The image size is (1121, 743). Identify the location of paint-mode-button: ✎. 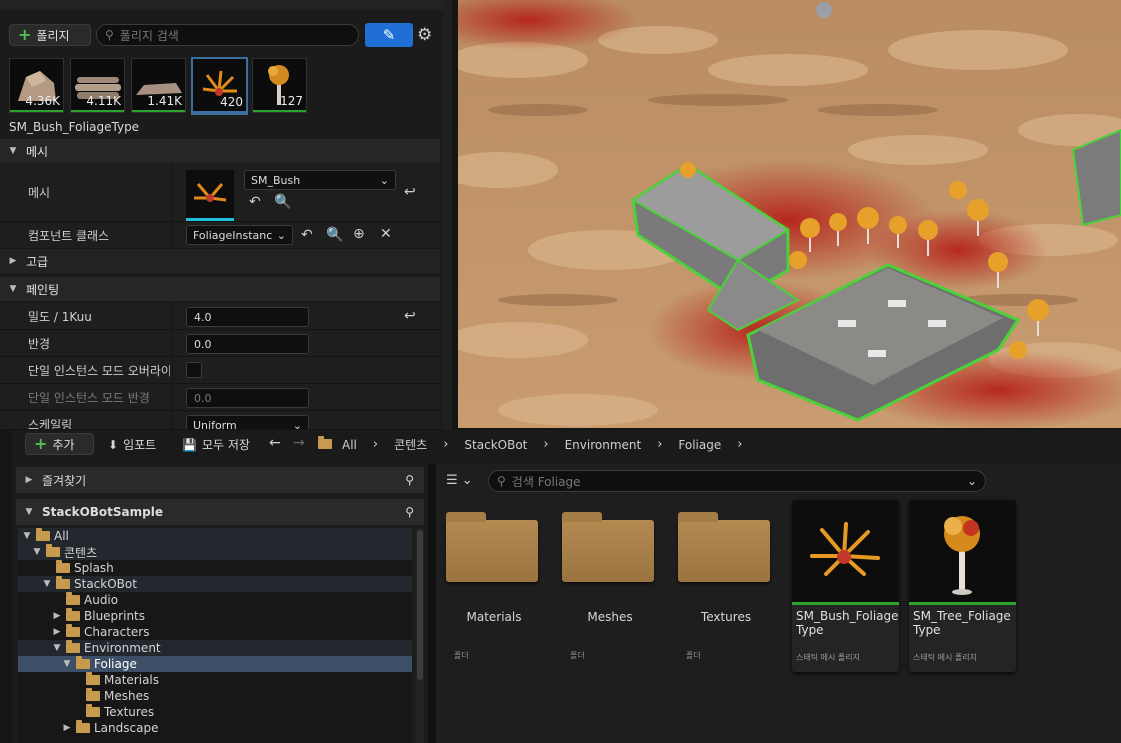
(389, 35).